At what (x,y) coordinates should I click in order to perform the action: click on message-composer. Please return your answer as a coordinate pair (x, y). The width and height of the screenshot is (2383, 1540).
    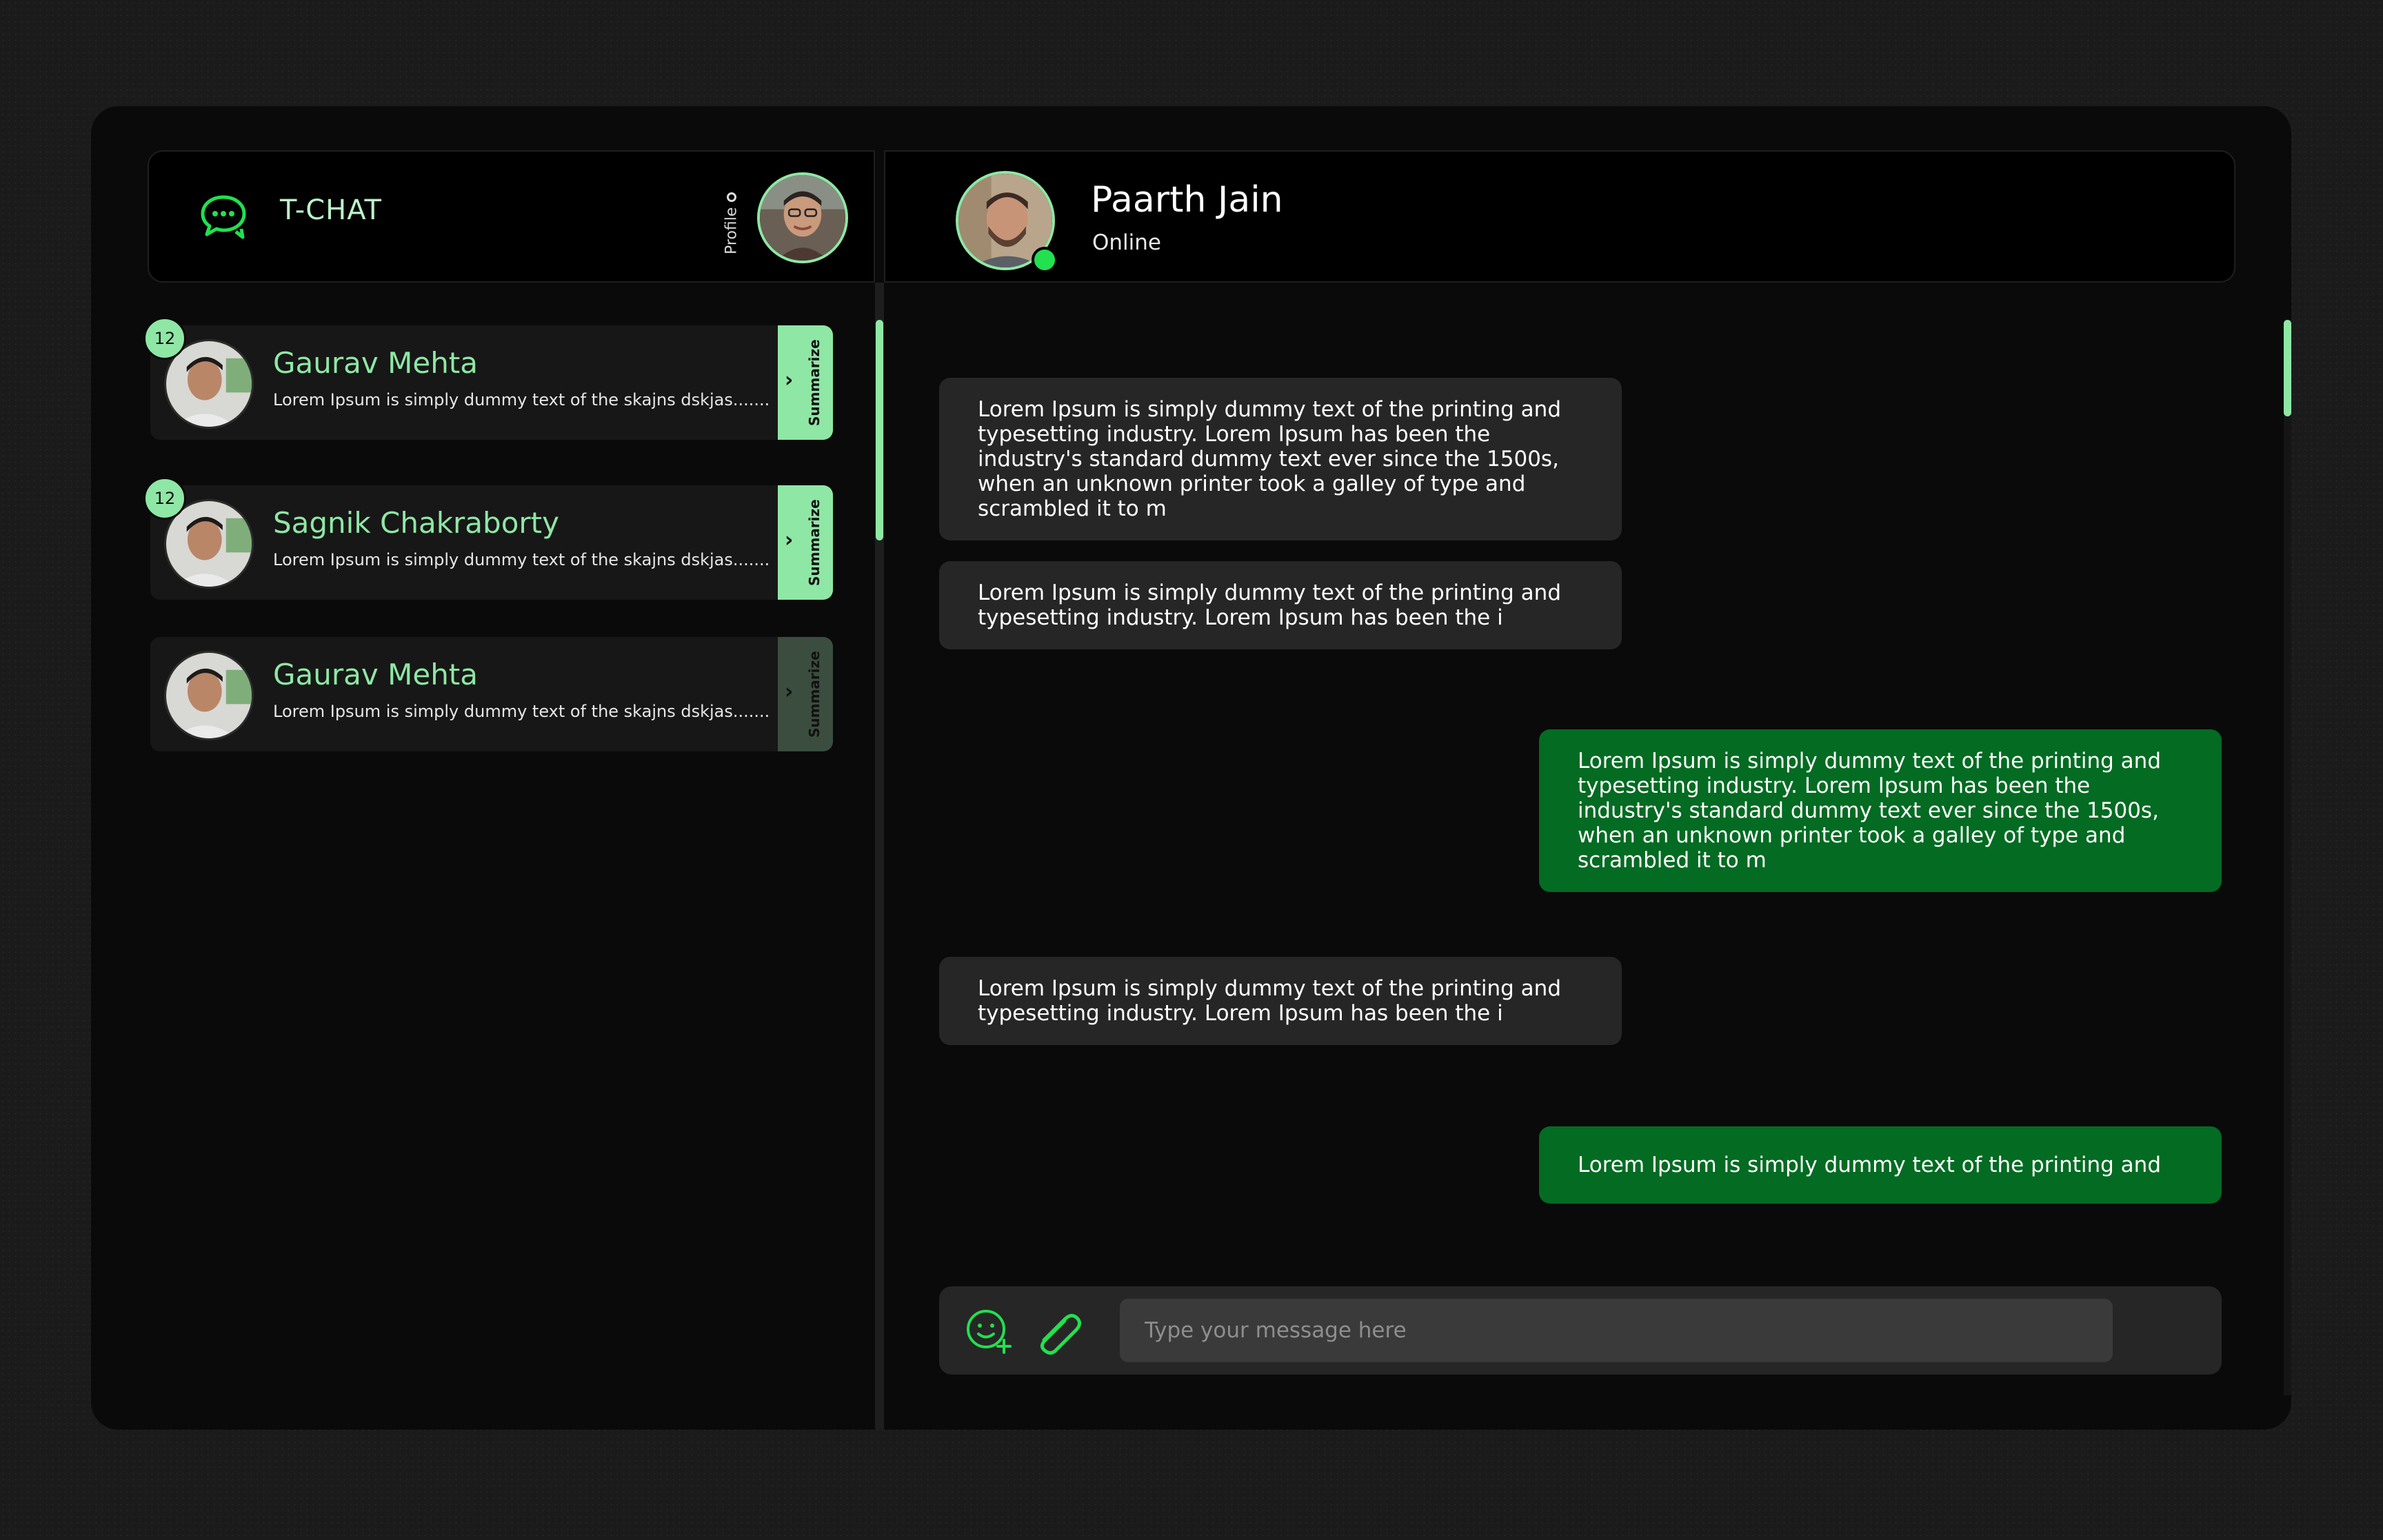
    Looking at the image, I should click on (1580, 1331).